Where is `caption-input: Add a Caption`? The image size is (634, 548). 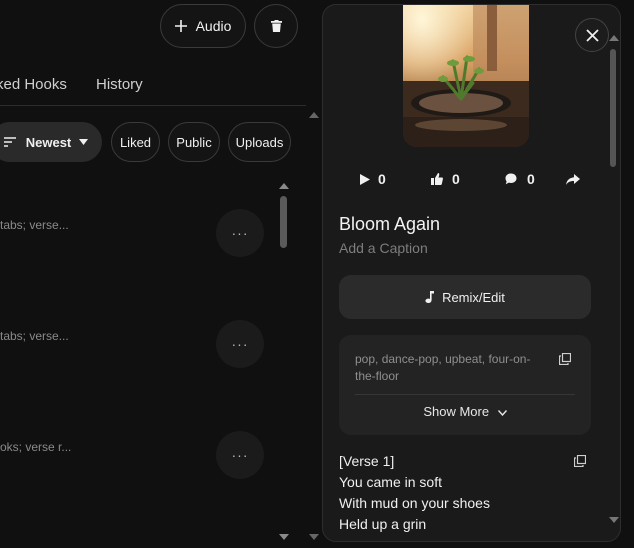 caption-input: Add a Caption is located at coordinates (383, 248).